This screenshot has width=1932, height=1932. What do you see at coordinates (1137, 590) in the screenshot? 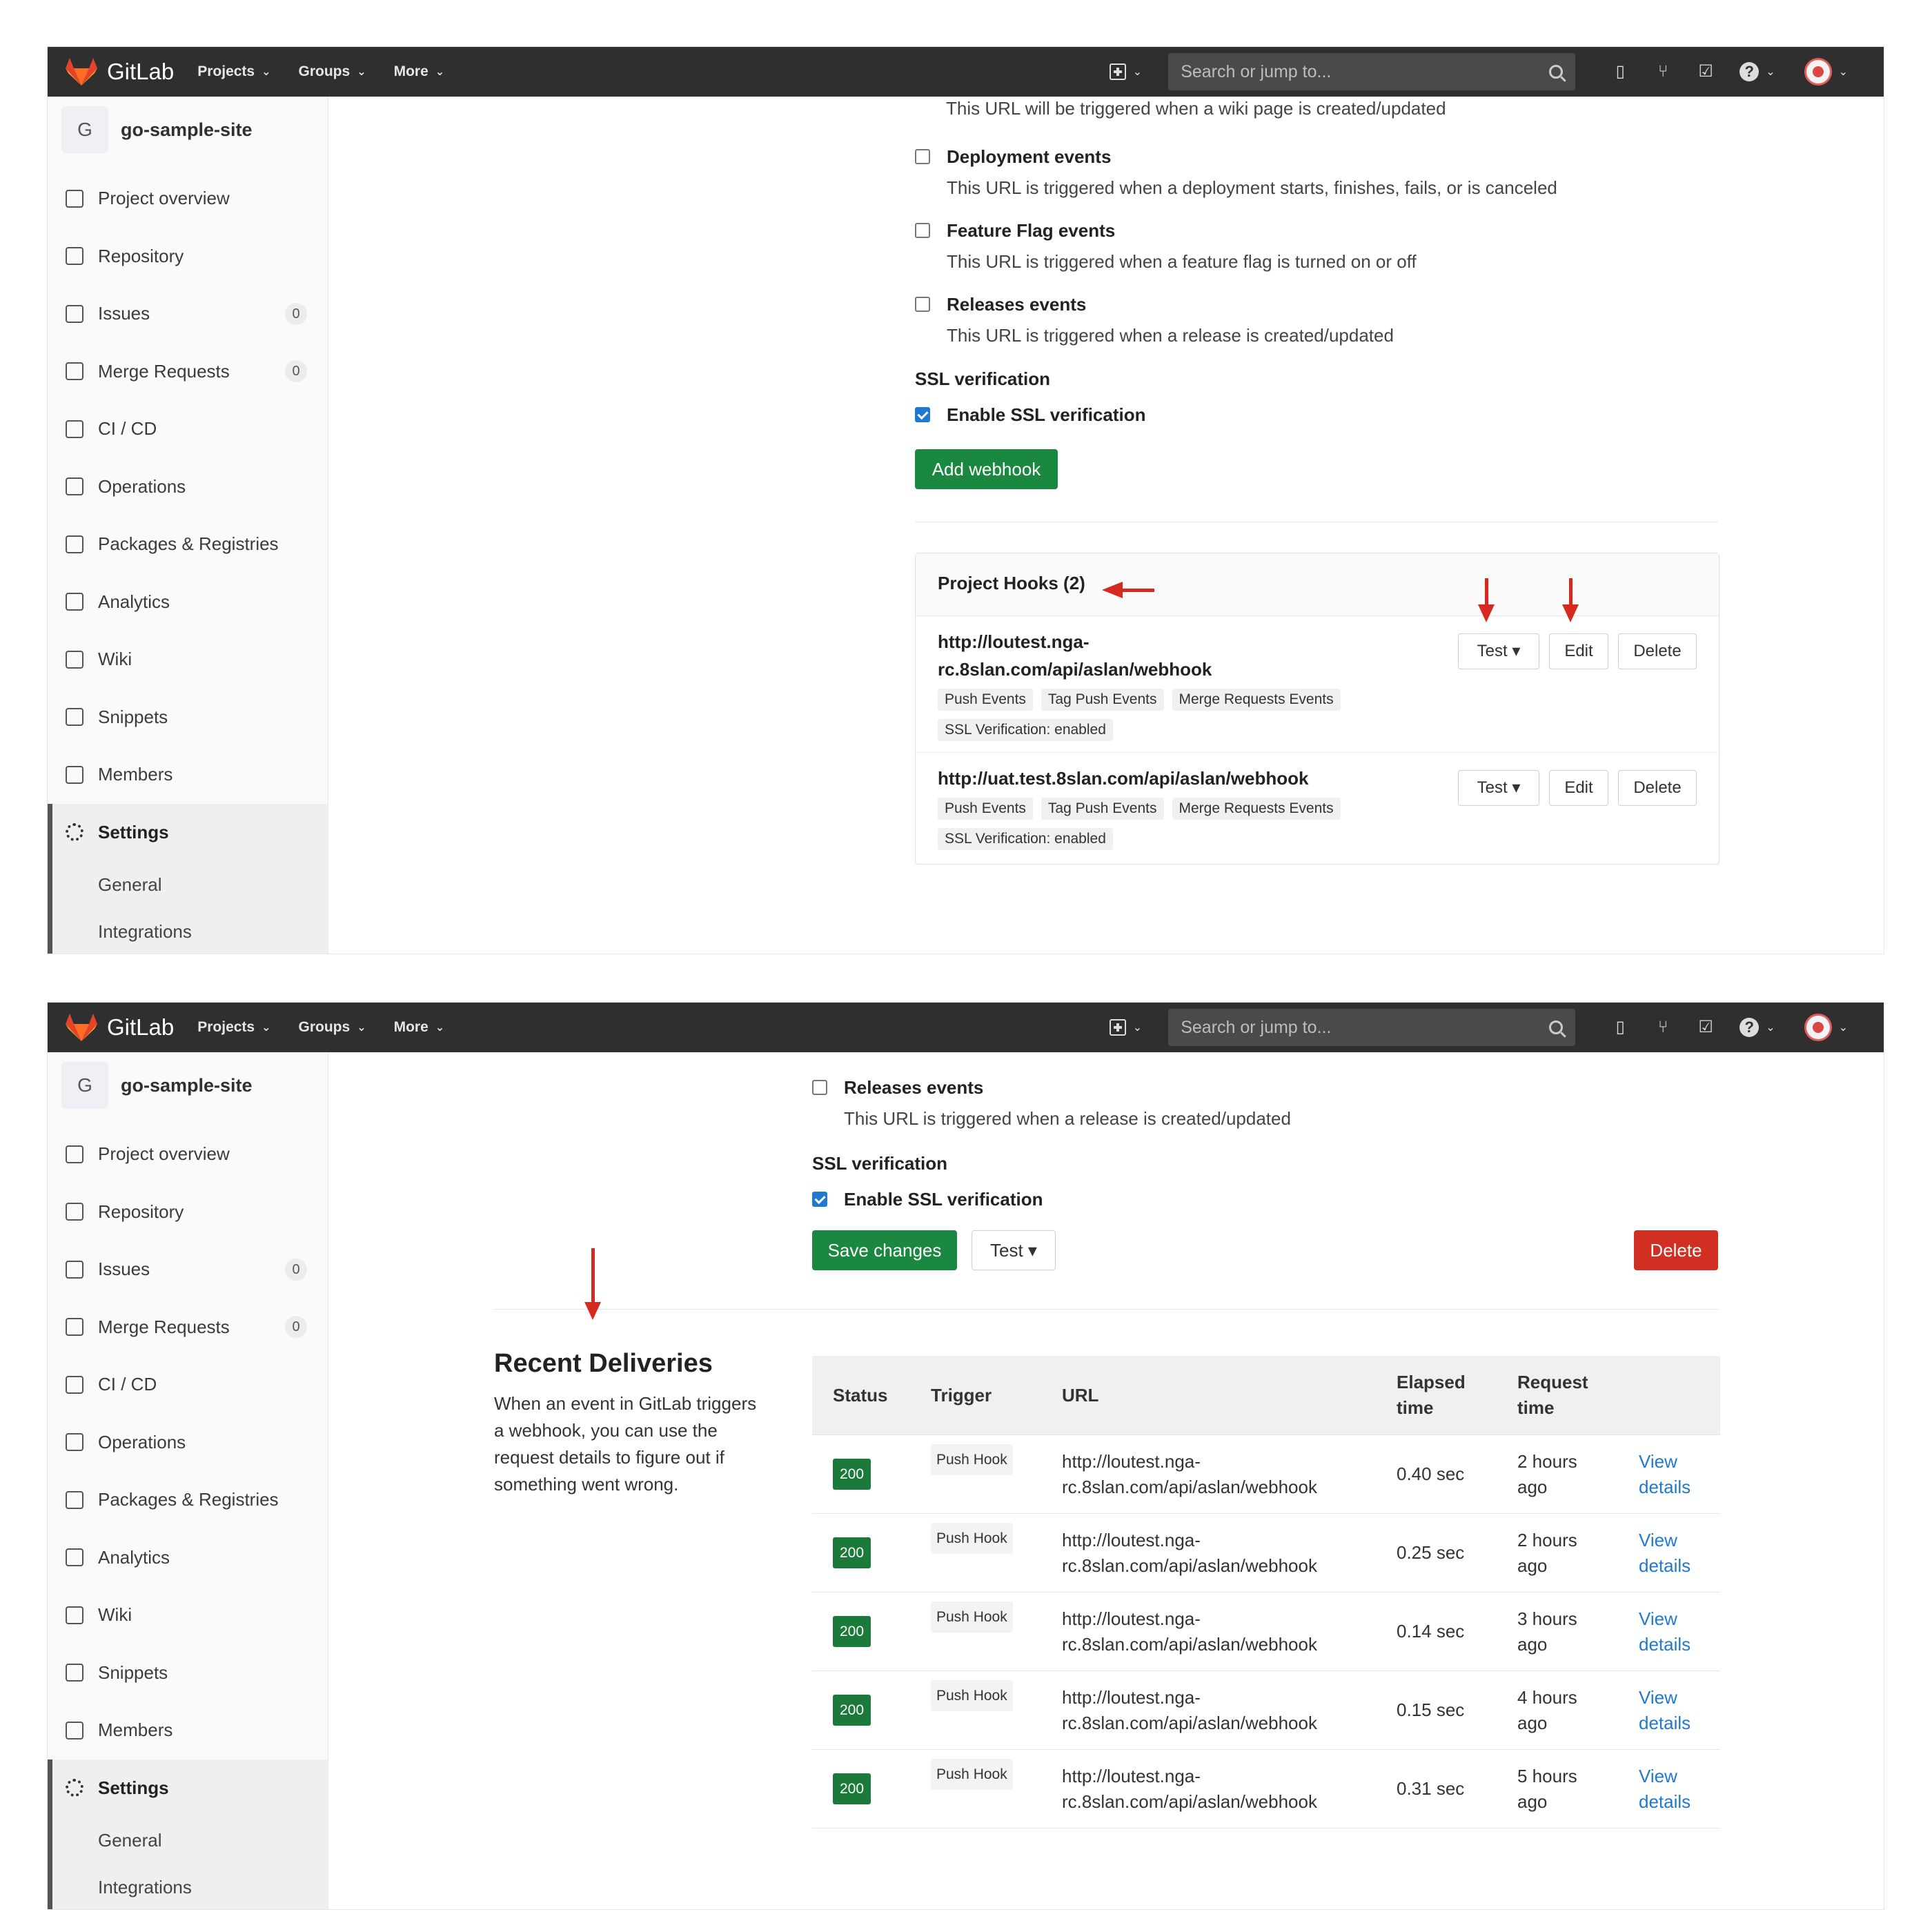
I see `annotation-arrow-left` at bounding box center [1137, 590].